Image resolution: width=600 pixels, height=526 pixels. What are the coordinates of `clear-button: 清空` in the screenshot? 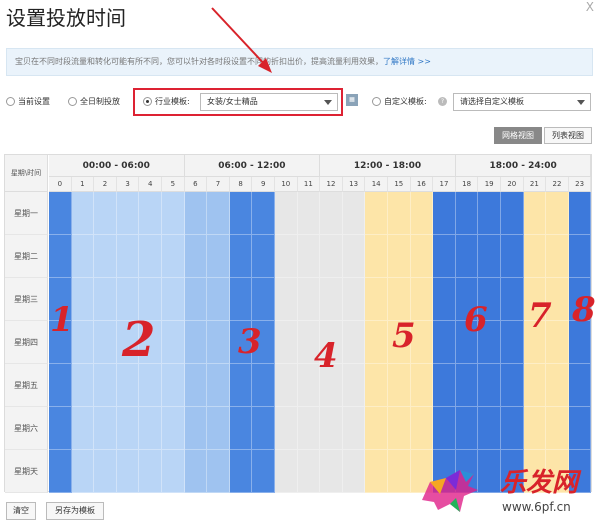 It's located at (21, 511).